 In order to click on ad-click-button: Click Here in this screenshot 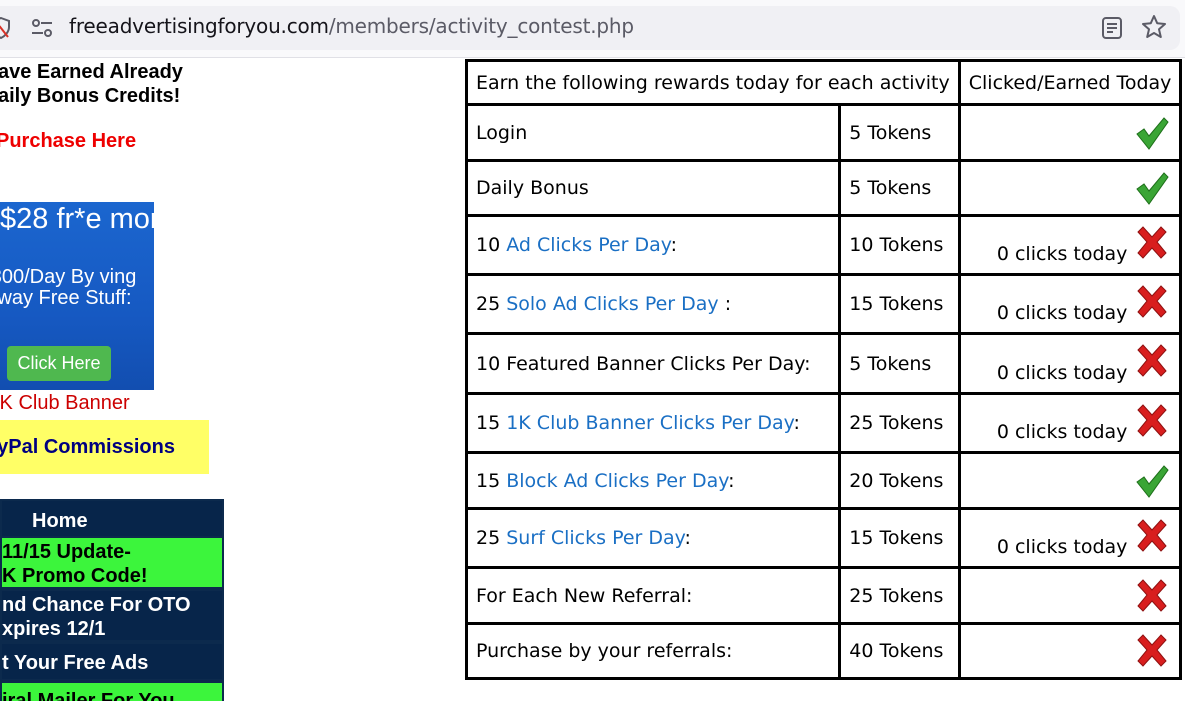, I will do `click(59, 363)`.